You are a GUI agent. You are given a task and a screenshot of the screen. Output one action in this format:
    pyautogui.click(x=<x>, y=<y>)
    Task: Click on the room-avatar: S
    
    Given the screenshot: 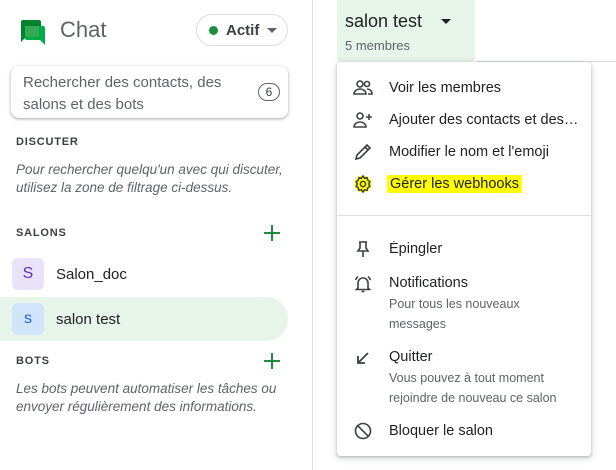 What is the action you would take?
    pyautogui.click(x=28, y=274)
    